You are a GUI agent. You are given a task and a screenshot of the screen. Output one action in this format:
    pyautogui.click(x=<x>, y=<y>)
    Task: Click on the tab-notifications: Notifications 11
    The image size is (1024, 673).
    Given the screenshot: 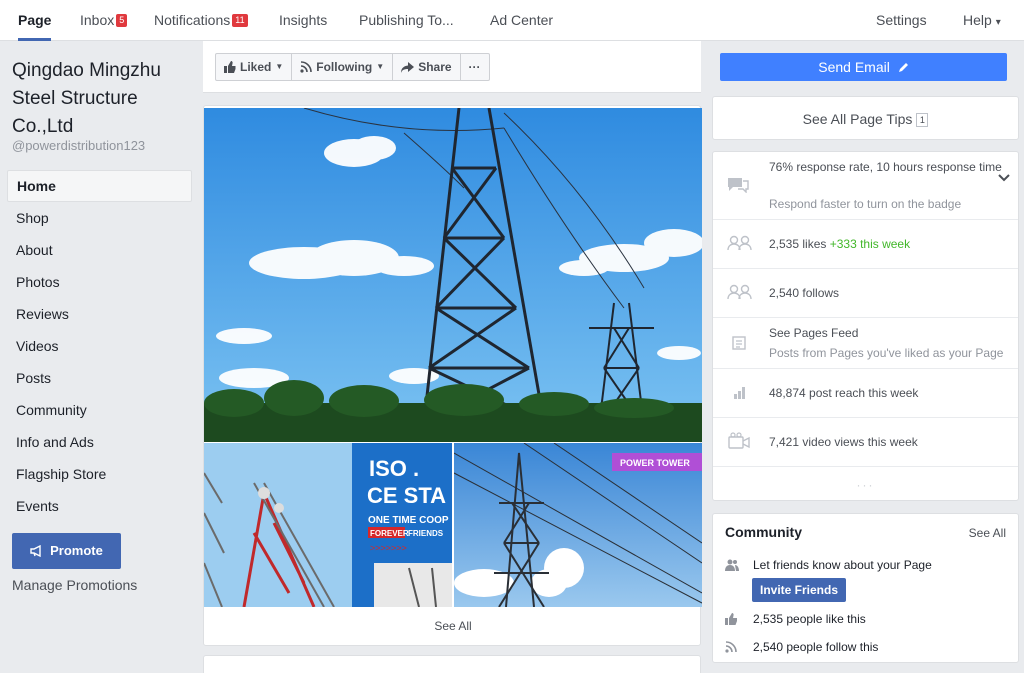 What is the action you would take?
    pyautogui.click(x=201, y=20)
    